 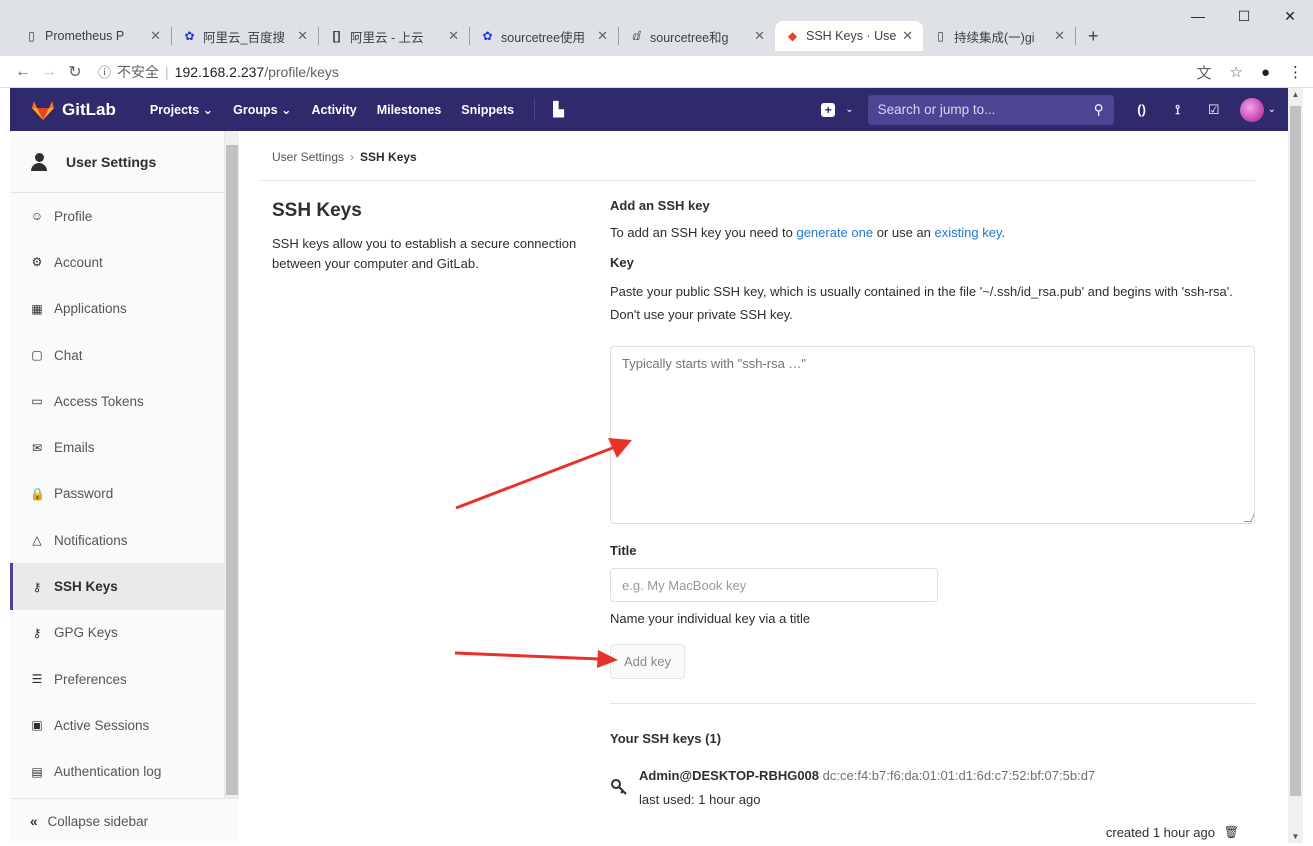 I want to click on menu-groups: Groups ⌄, so click(x=262, y=109).